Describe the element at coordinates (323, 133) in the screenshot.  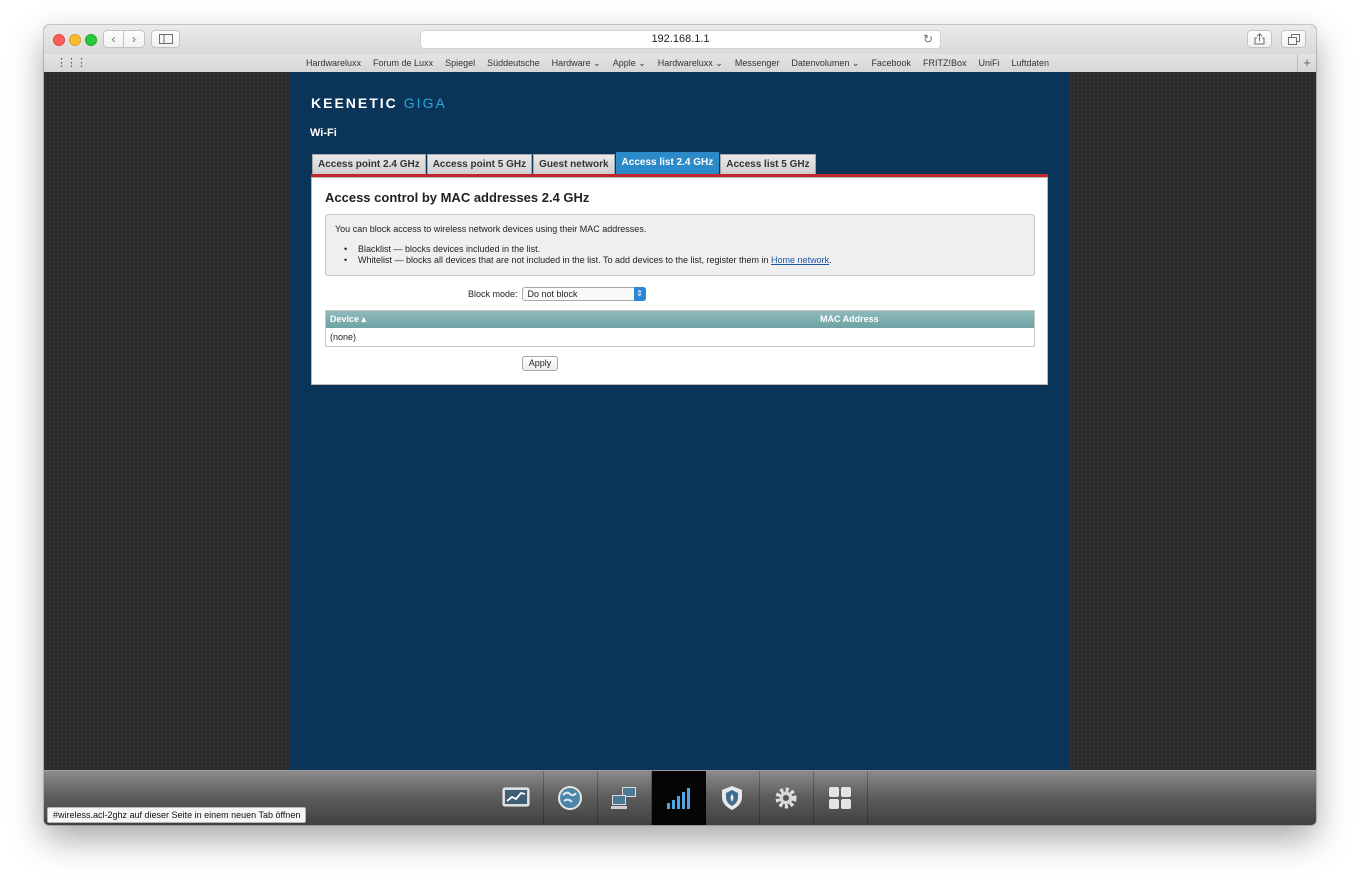
I see `page-title: Wi-Fi` at that location.